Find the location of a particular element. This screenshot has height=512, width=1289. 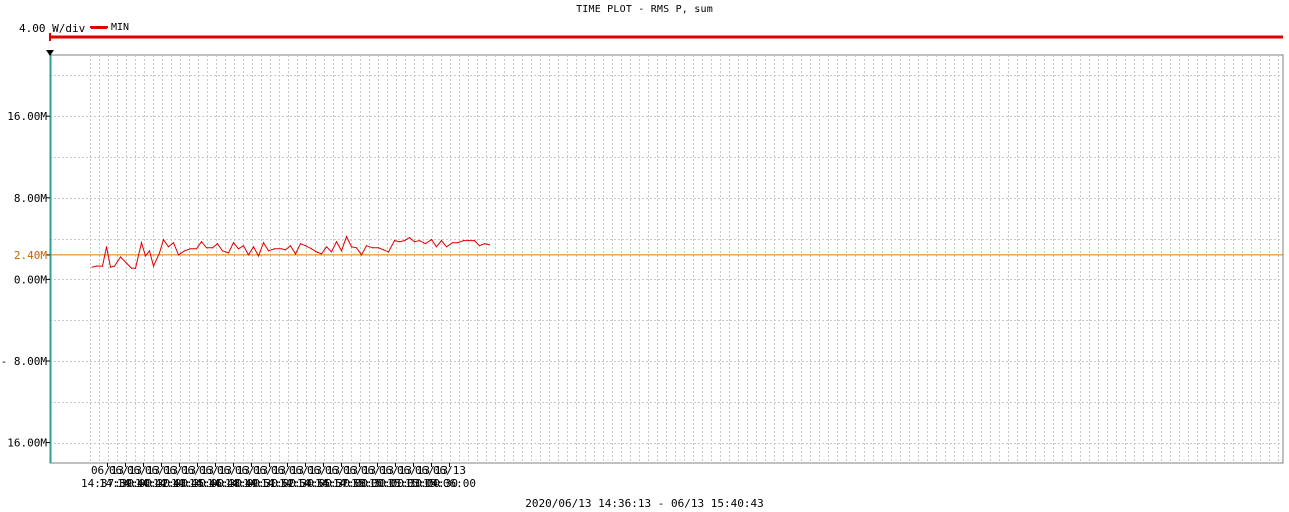

y-tick-label: 16.00M is located at coordinates (27, 116).